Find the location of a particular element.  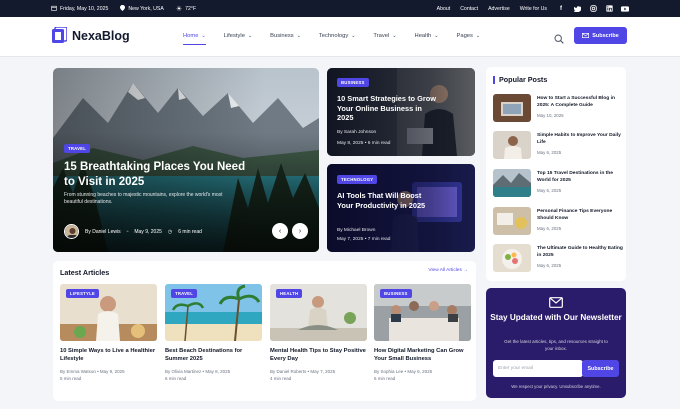

author-name: By Olivia Martinez is located at coordinates (183, 371).